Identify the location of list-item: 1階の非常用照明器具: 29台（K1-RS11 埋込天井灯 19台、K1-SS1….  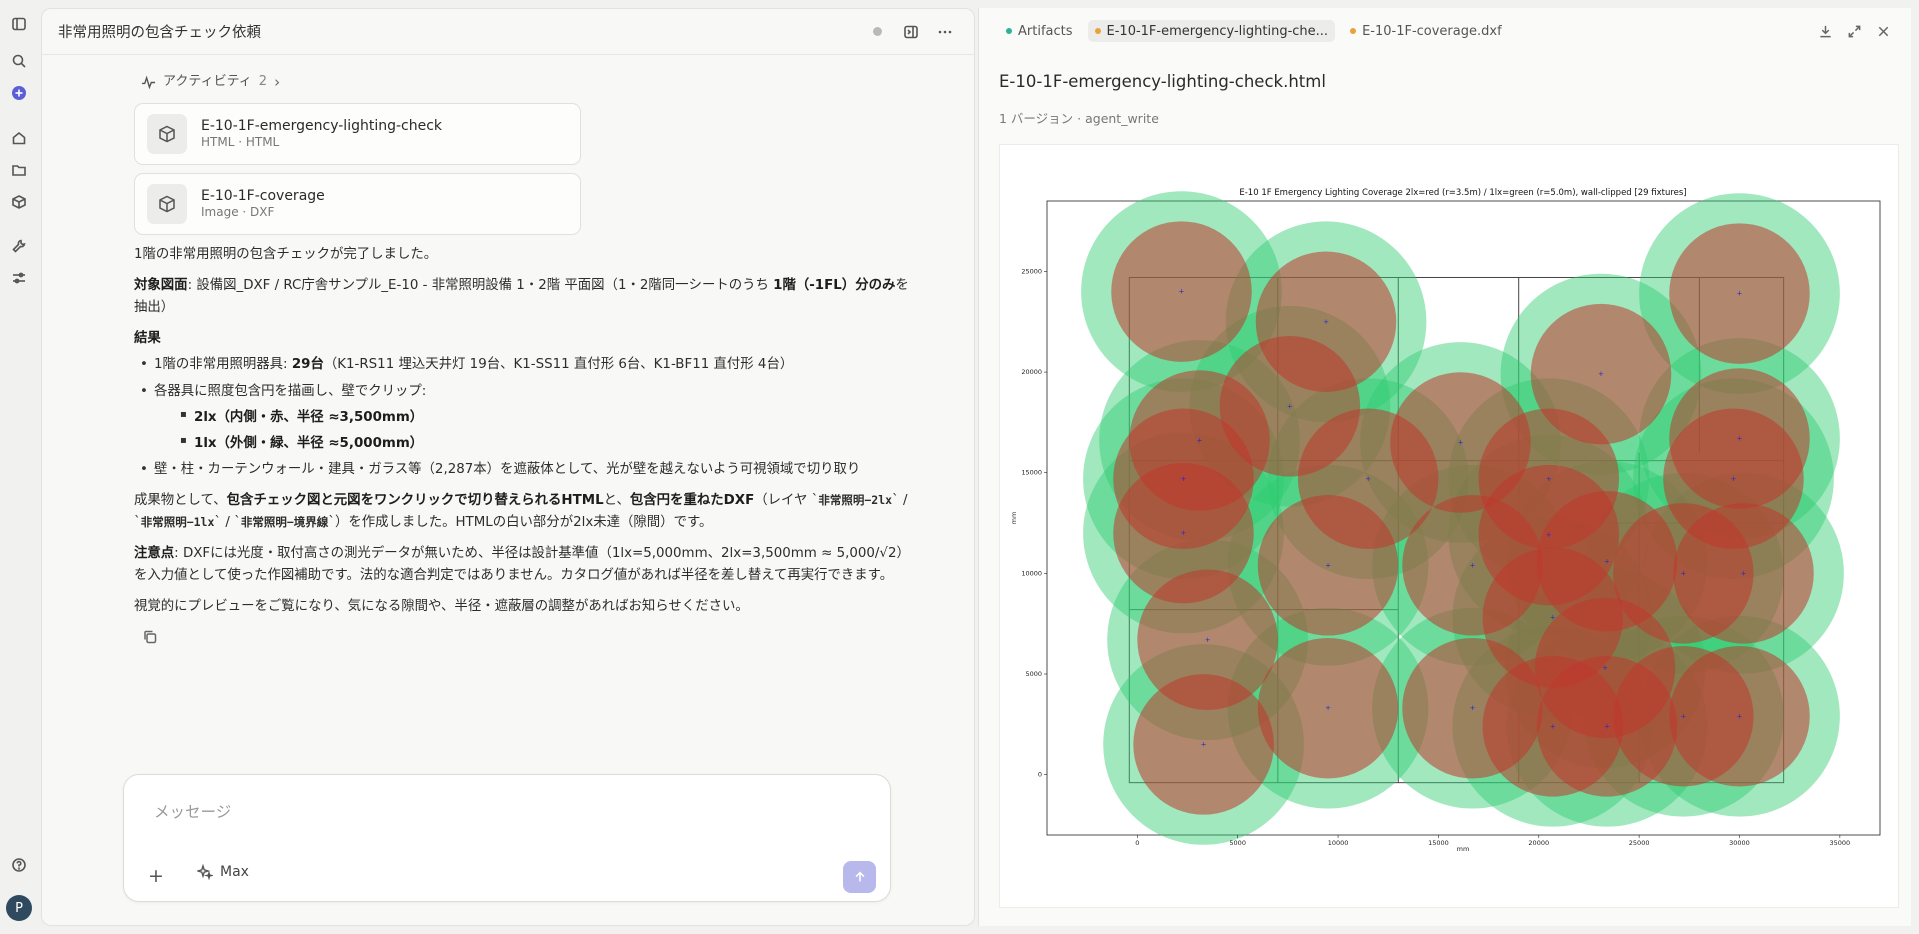
(524, 365).